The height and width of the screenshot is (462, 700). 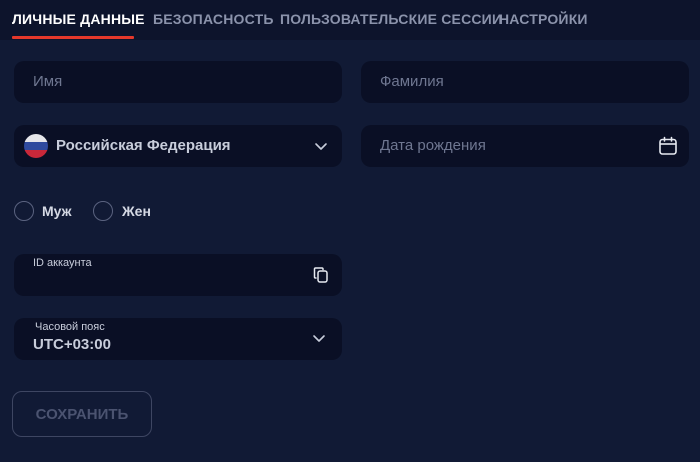 I want to click on country-select: Российская Федерация, so click(x=178, y=146).